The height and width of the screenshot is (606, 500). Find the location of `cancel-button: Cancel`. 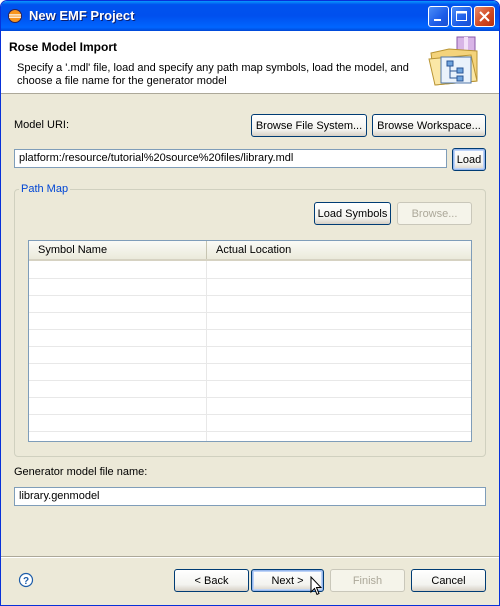

cancel-button: Cancel is located at coordinates (448, 580).